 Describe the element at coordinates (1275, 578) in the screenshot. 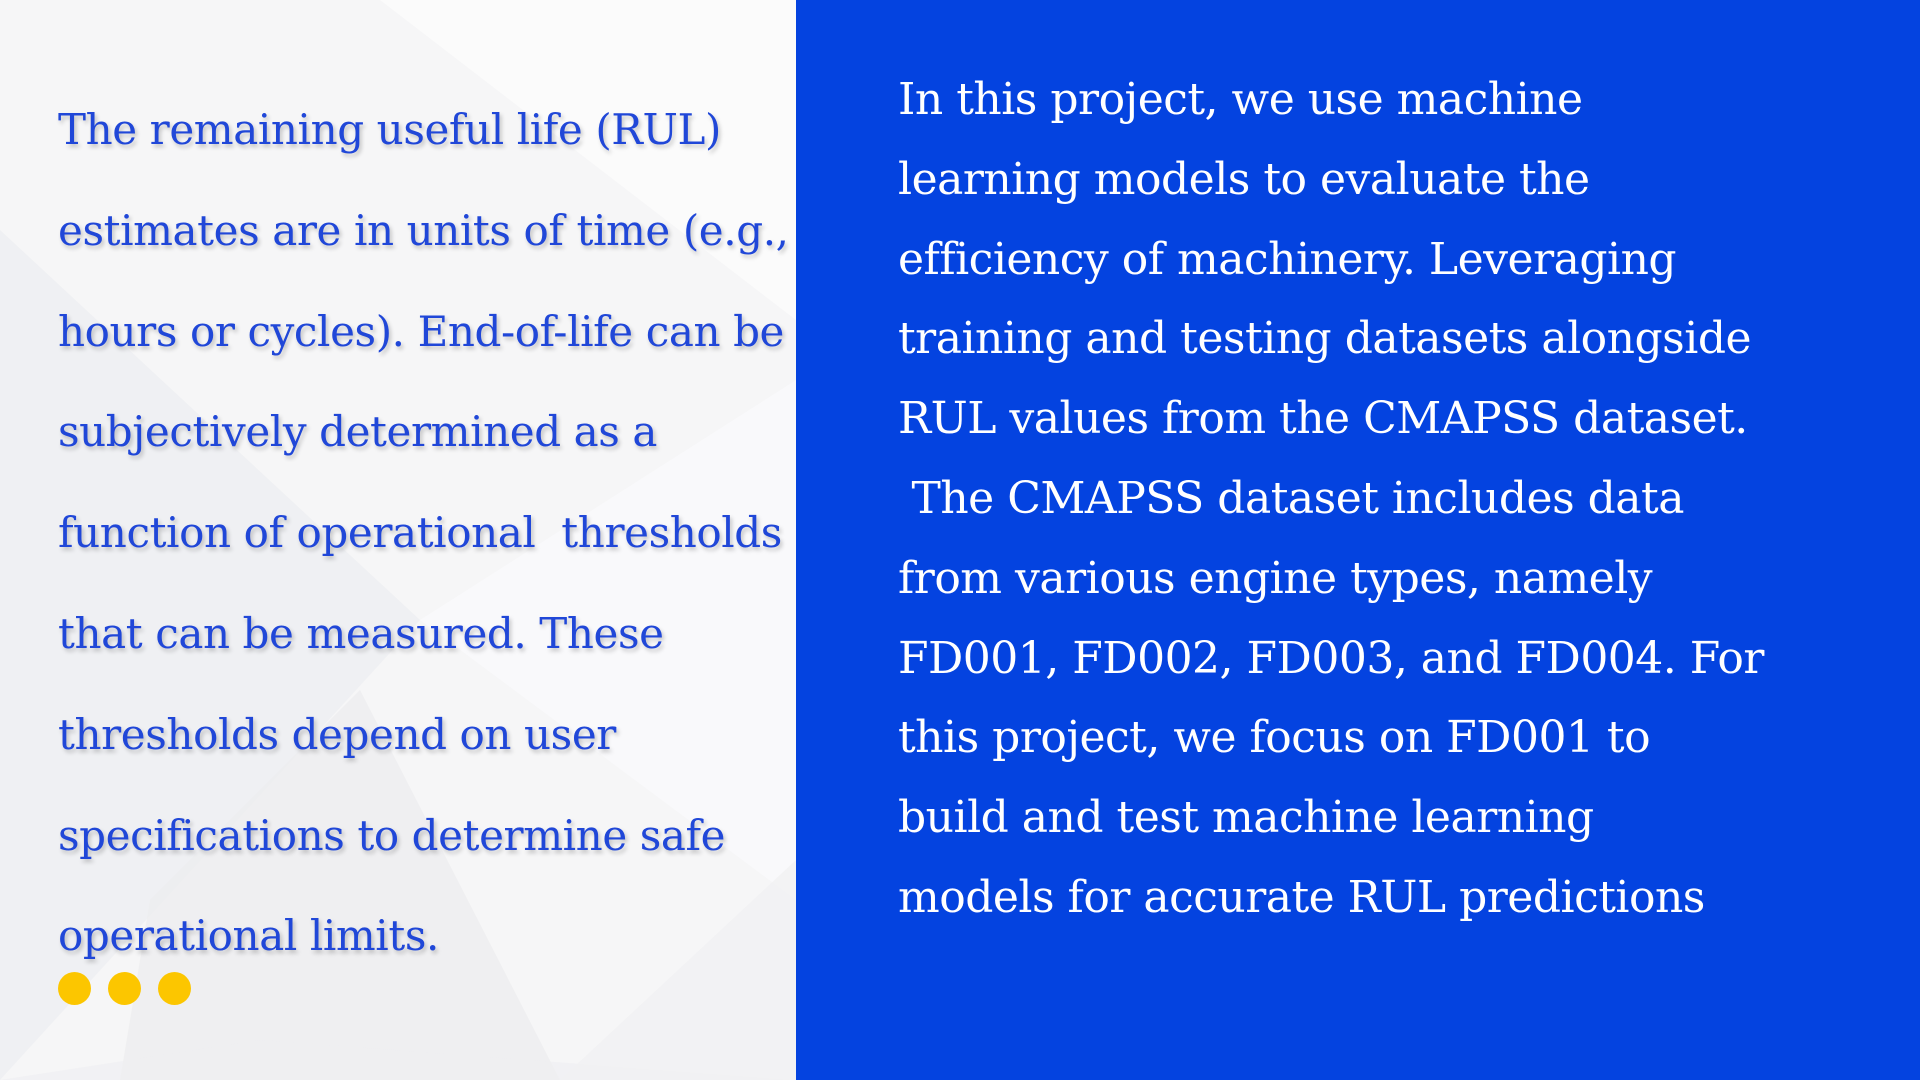

I see `right-paragraph-line: from various engine types, namely` at that location.